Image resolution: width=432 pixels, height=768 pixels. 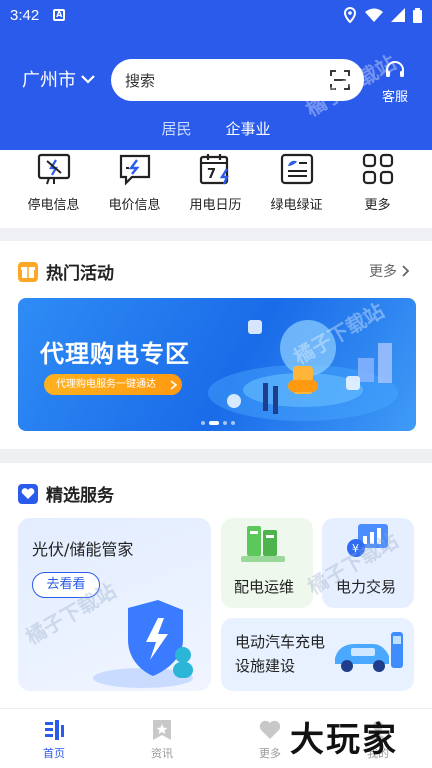 I want to click on nav-news: 资讯, so click(x=162, y=738).